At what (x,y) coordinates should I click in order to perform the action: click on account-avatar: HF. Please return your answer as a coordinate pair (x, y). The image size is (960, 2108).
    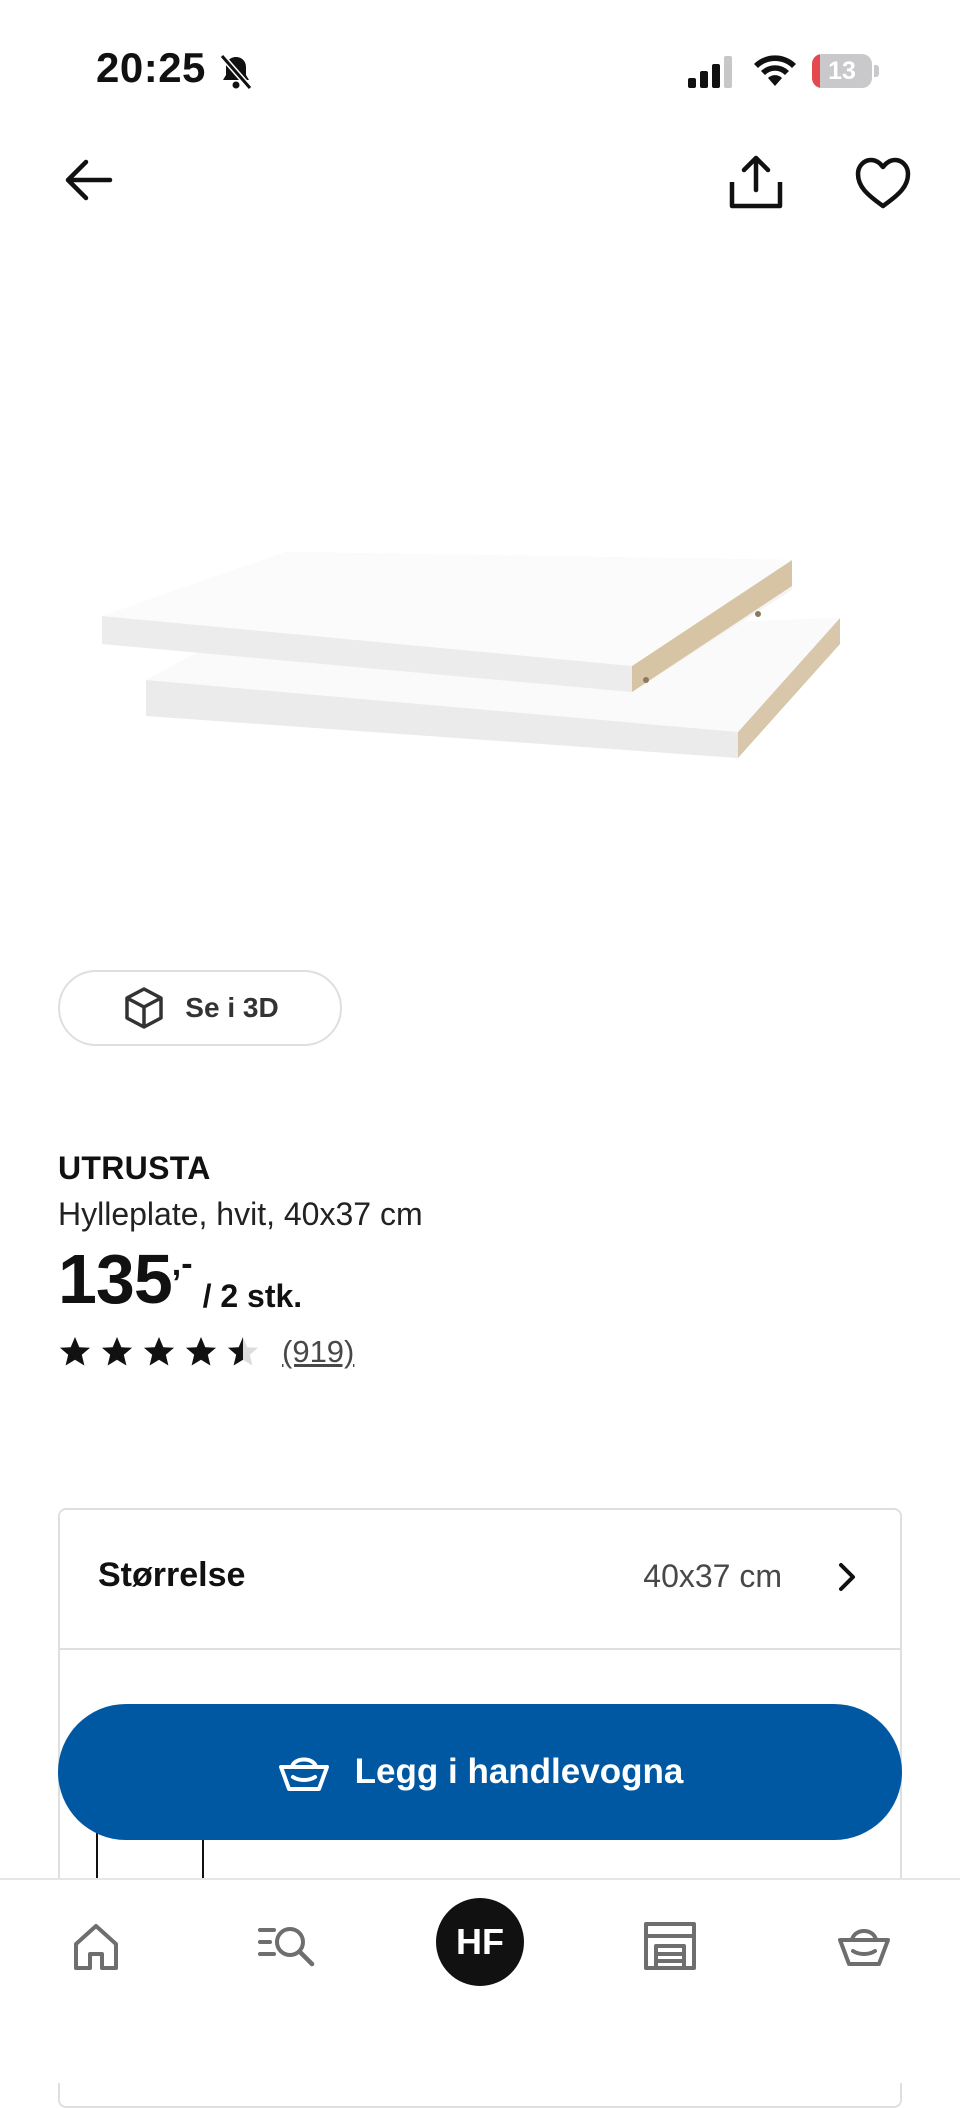
    Looking at the image, I should click on (480, 1942).